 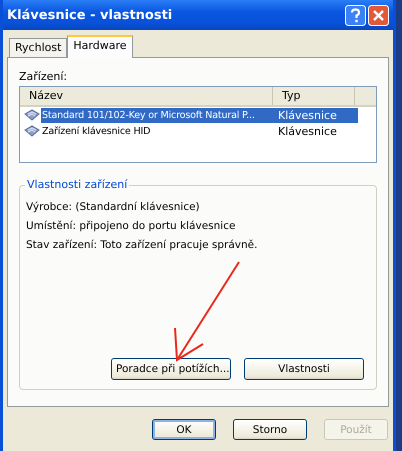 I want to click on column-header: Typ, so click(x=314, y=96).